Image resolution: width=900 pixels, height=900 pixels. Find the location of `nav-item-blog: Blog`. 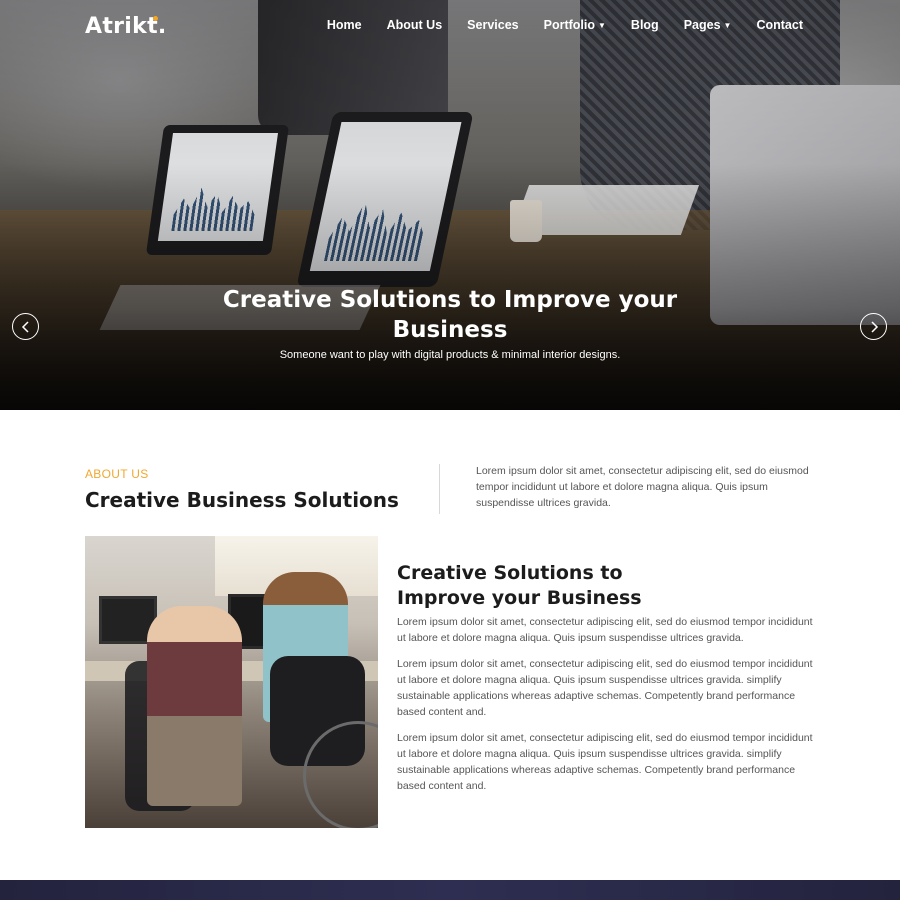

nav-item-blog: Blog is located at coordinates (645, 25).